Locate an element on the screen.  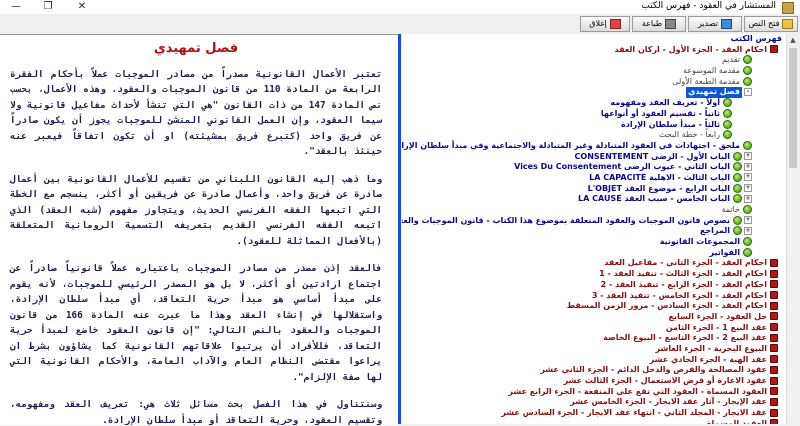
tree-node: البيوع البحرية - الجزء العاشر is located at coordinates (592, 349).